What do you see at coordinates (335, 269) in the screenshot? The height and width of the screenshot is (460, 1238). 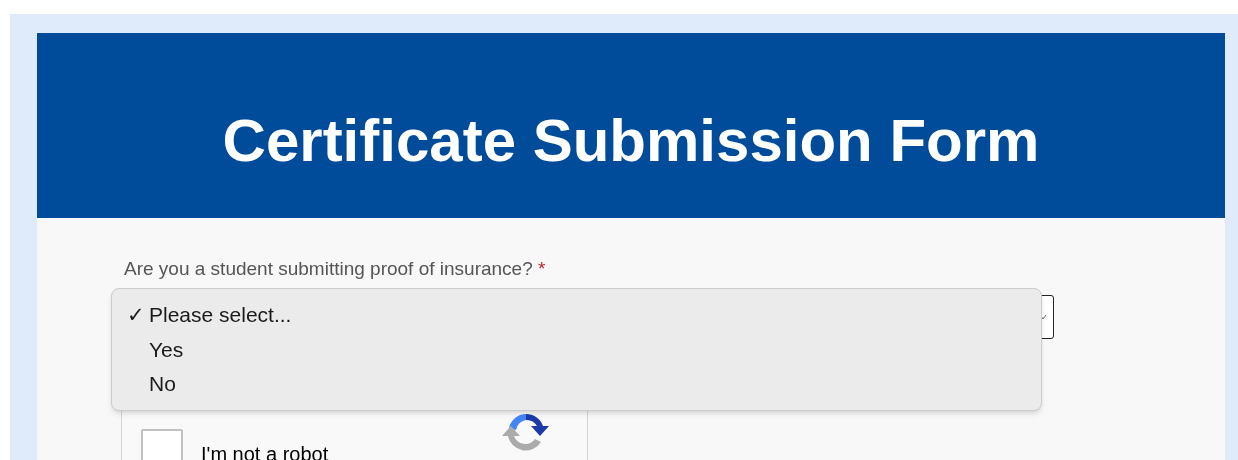 I see `question-label: Are you a student submitting proof of insurance? *` at bounding box center [335, 269].